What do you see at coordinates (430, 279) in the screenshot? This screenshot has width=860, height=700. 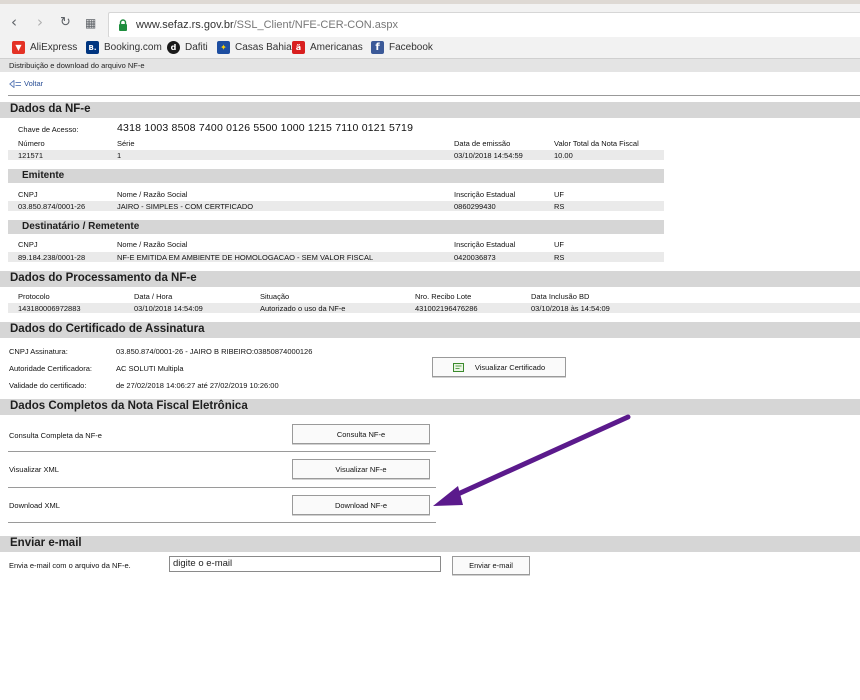 I see `section-processamento: Dados do Processamento da NF-e` at bounding box center [430, 279].